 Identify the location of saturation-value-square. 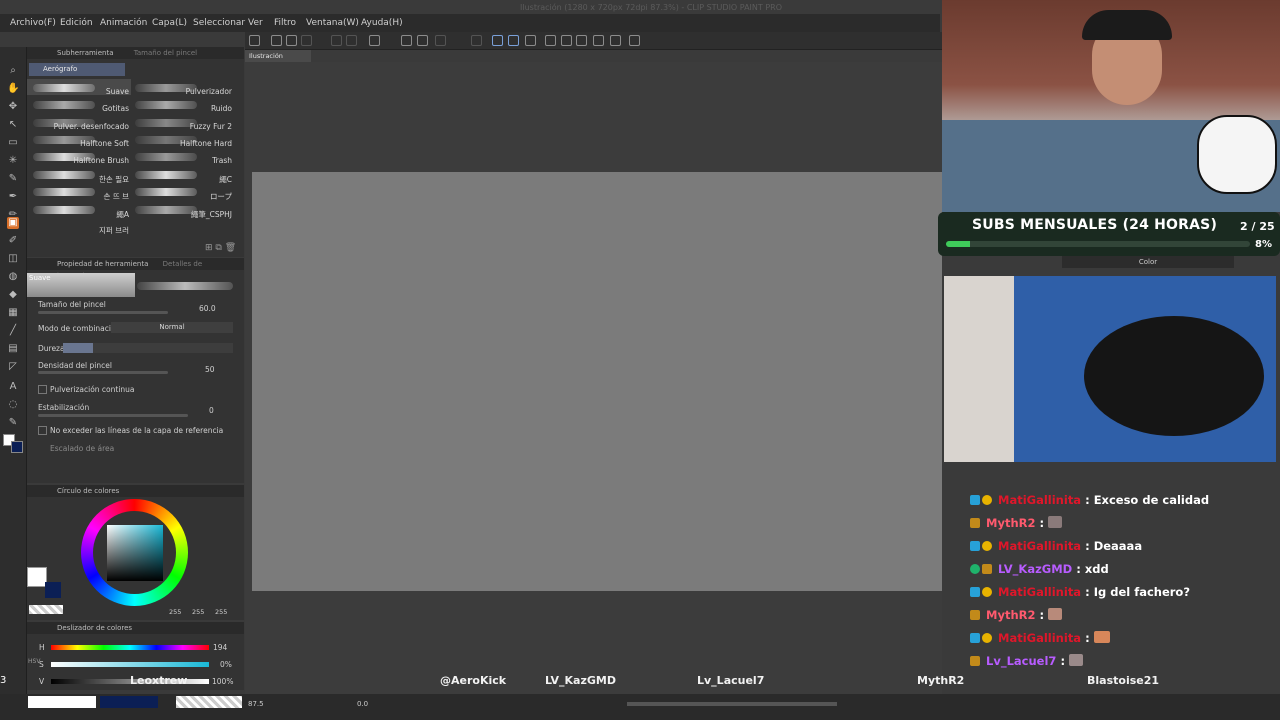
(135, 553).